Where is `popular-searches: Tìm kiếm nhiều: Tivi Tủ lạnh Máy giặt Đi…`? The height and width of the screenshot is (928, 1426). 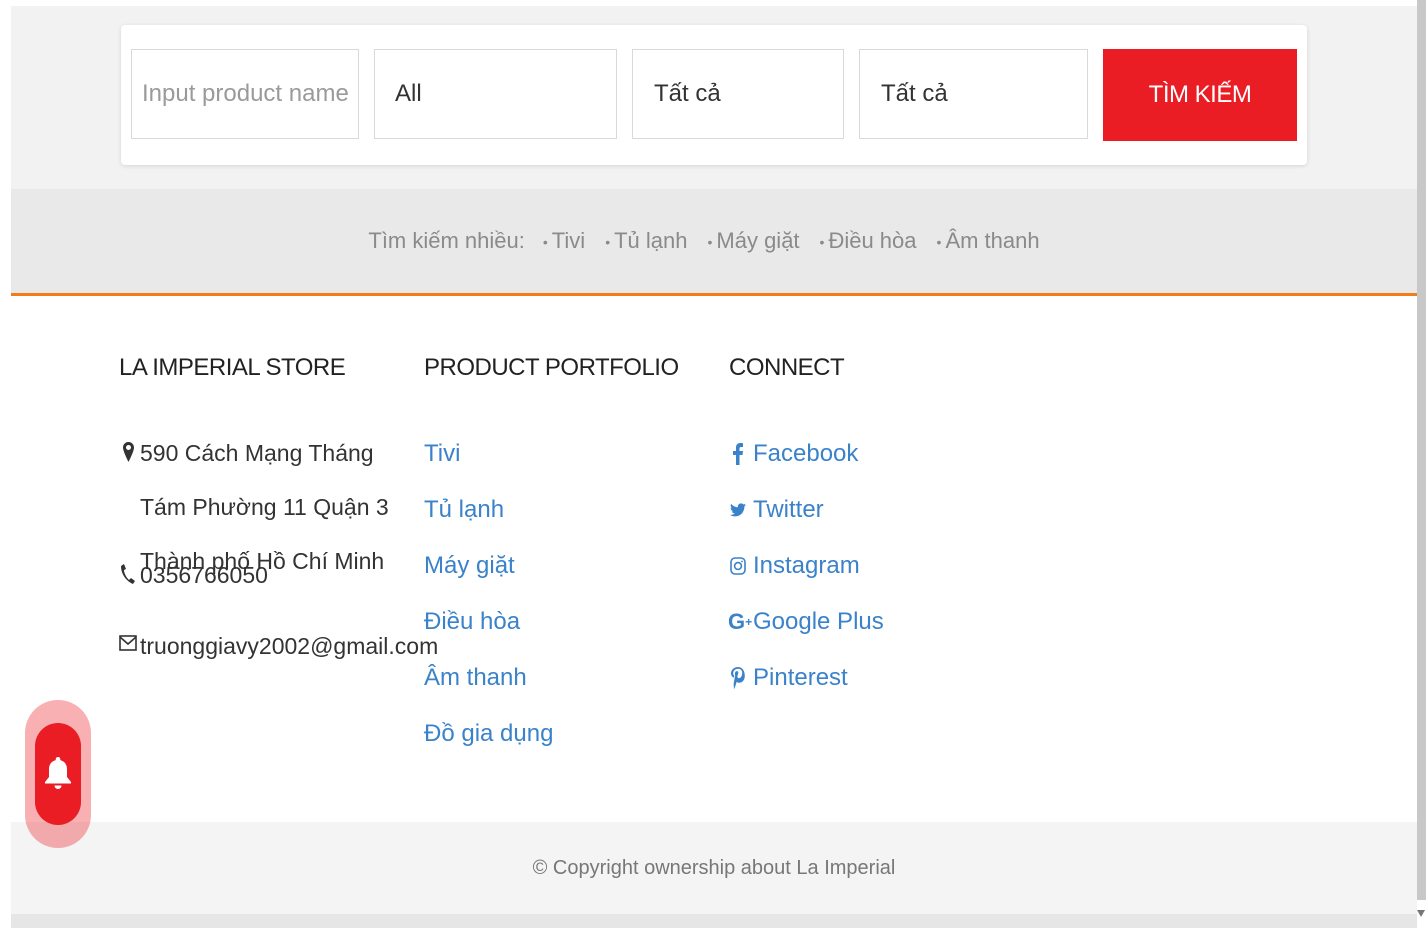
popular-searches: Tìm kiếm nhiều: Tivi Tủ lạnh Máy giặt Đi… is located at coordinates (714, 242).